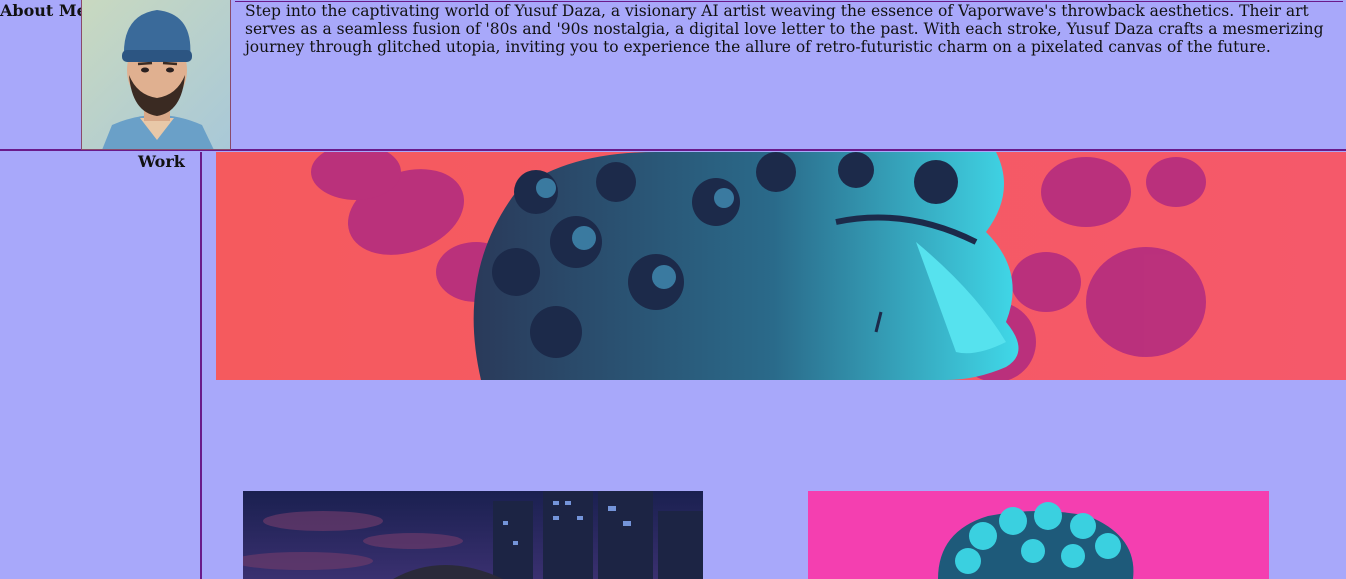 The width and height of the screenshot is (1346, 579). What do you see at coordinates (473, 535) in the screenshot?
I see `artwork-thumbnail-city` at bounding box center [473, 535].